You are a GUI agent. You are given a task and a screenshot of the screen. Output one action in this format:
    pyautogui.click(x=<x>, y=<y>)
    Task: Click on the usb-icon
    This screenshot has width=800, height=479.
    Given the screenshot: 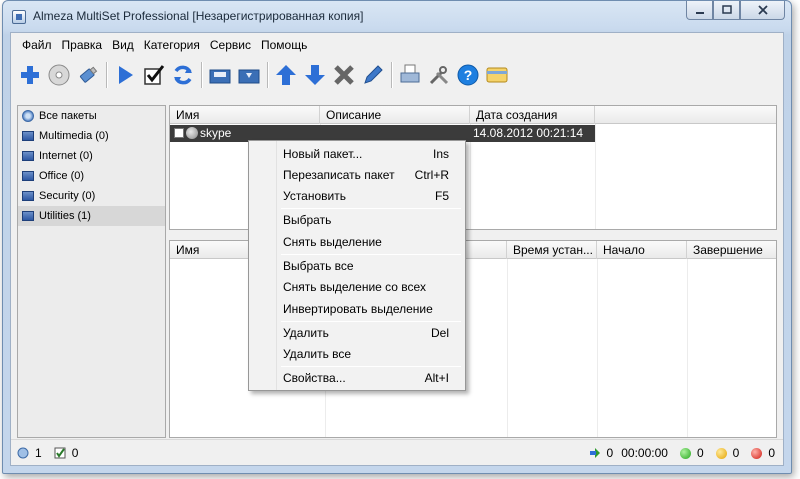 What is the action you would take?
    pyautogui.click(x=88, y=74)
    